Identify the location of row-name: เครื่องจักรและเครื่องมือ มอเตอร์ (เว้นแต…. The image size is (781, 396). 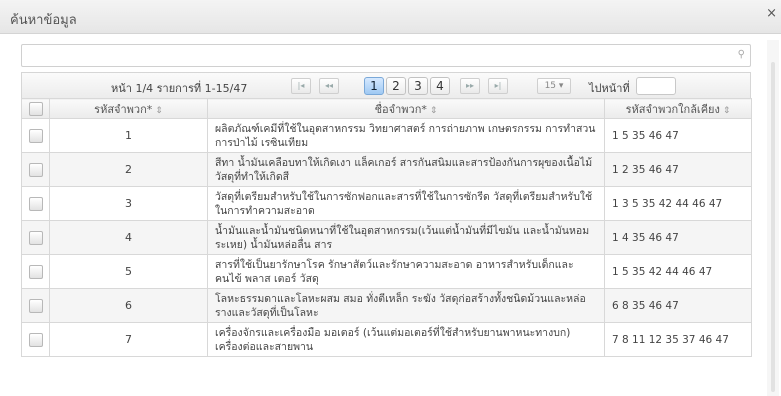
(406, 339).